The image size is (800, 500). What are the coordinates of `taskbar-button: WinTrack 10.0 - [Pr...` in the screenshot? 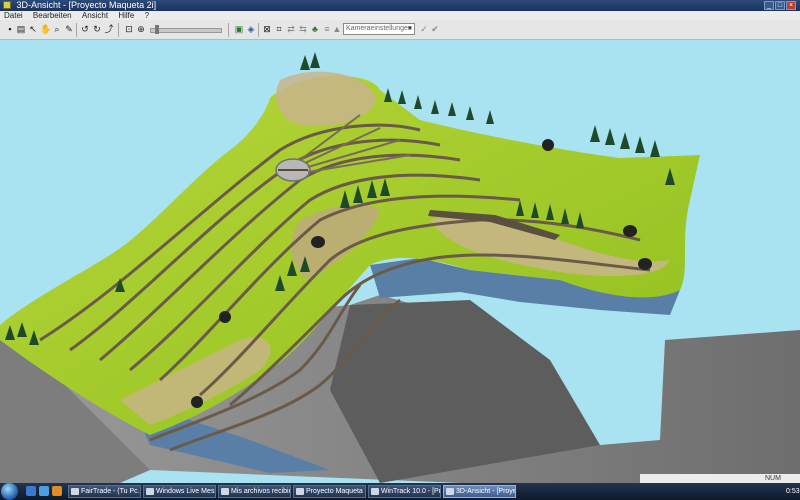 It's located at (404, 491).